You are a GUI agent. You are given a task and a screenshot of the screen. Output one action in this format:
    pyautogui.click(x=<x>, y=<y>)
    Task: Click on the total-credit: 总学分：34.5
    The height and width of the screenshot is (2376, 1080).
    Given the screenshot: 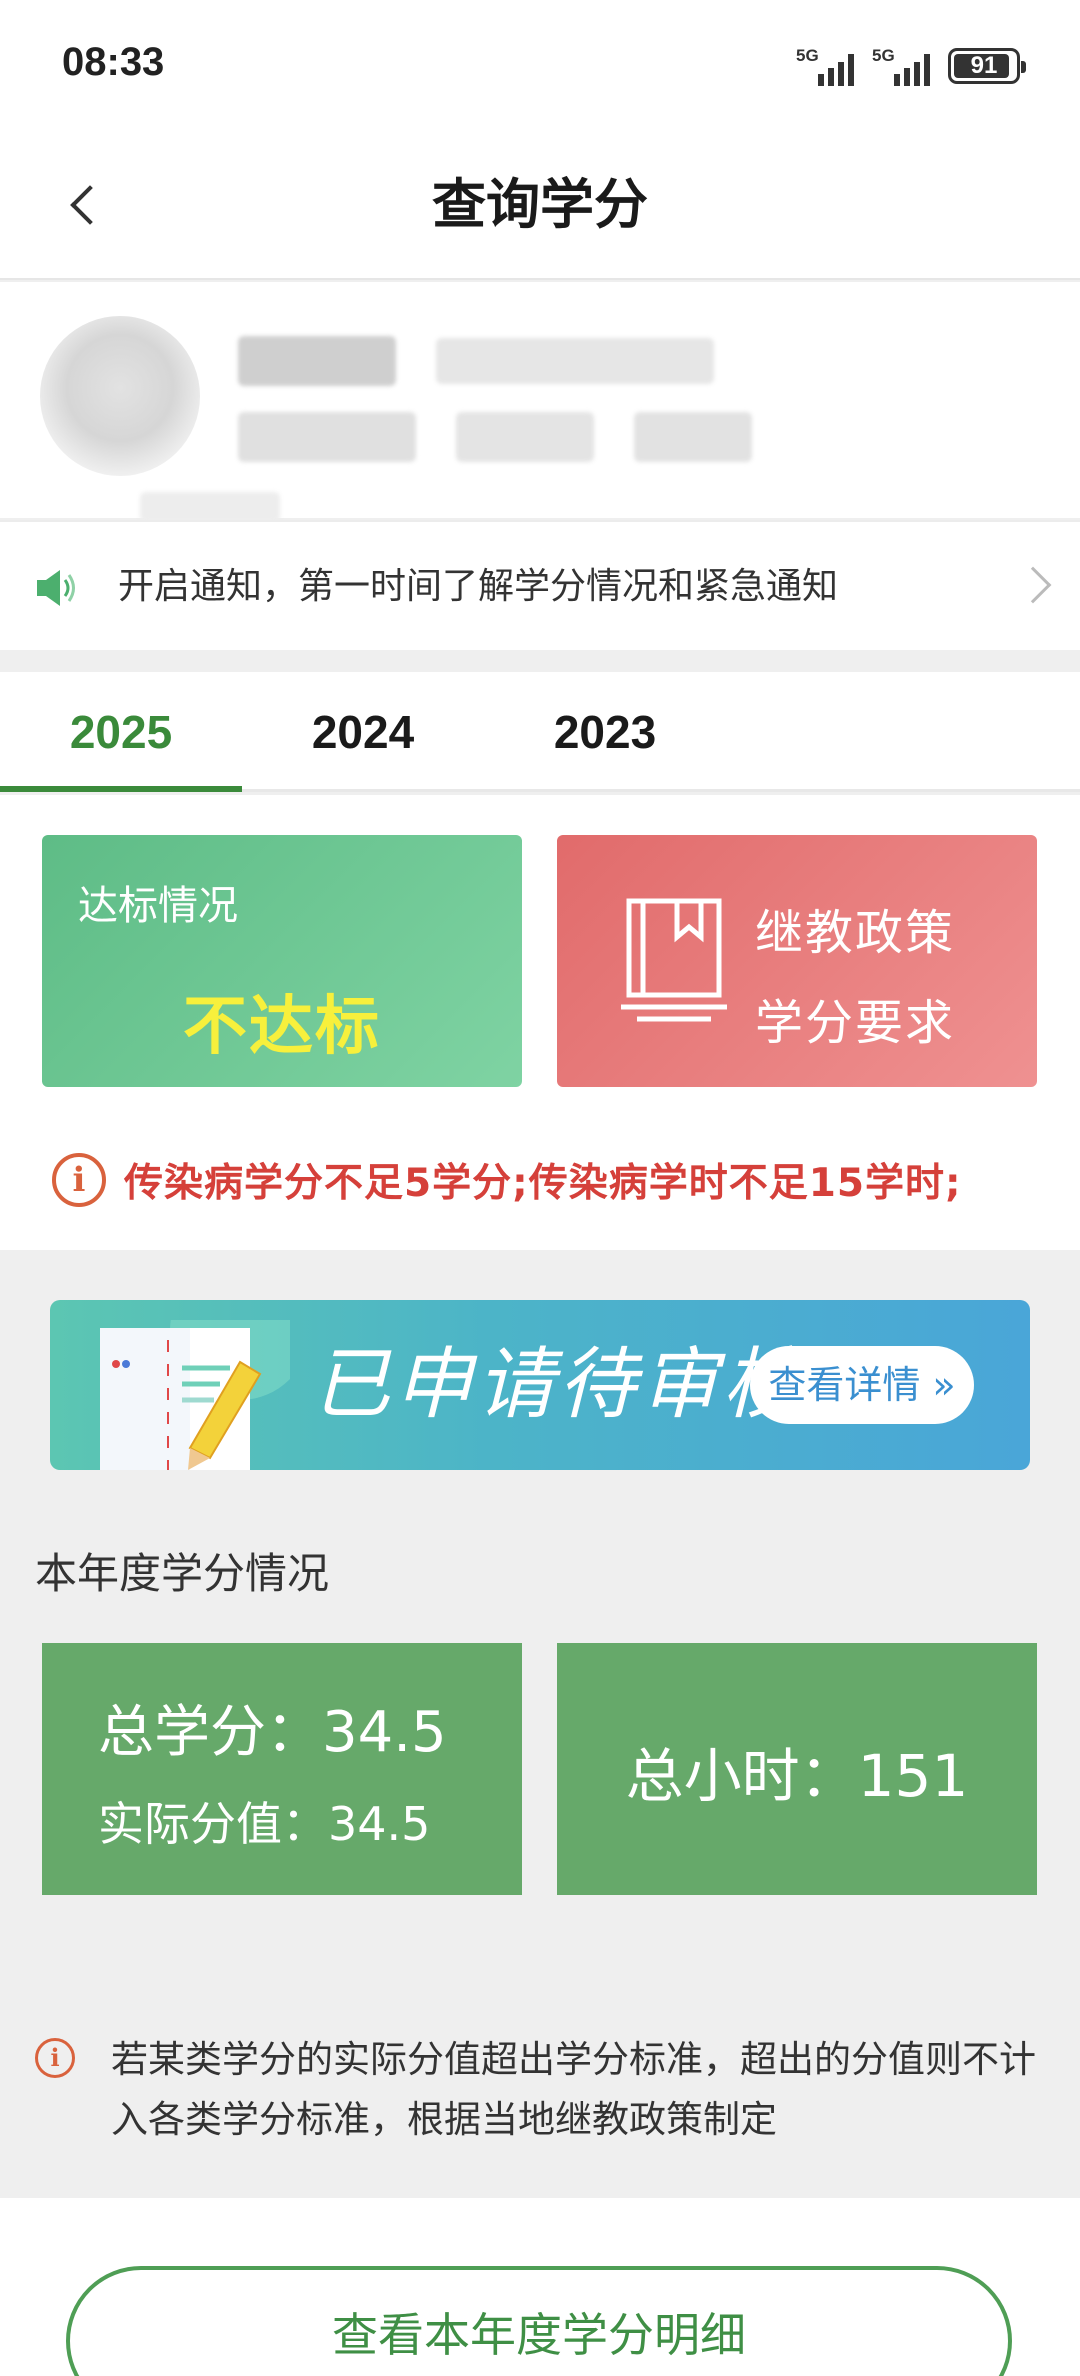 What is the action you would take?
    pyautogui.click(x=272, y=1732)
    